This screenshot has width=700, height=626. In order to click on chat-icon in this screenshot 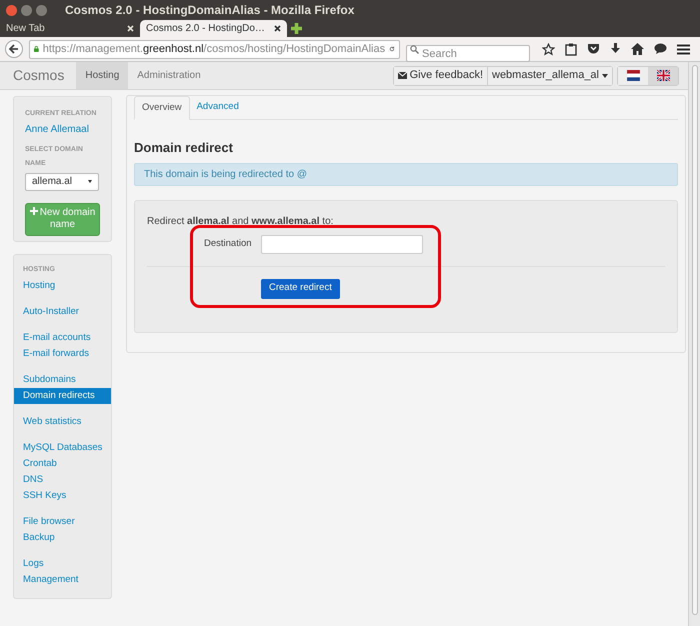, I will do `click(660, 49)`.